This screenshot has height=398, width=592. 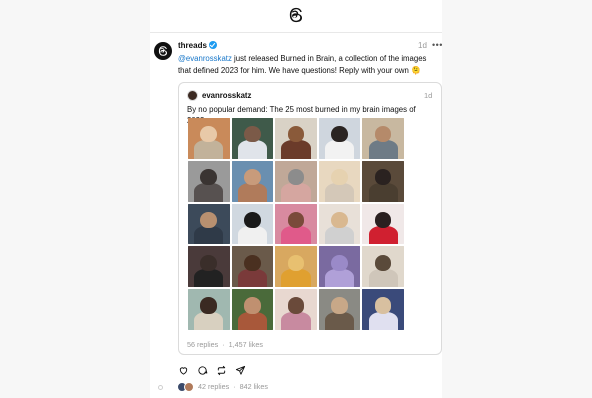 I want to click on post-stats: 42 replies · 842 likes, so click(x=233, y=387).